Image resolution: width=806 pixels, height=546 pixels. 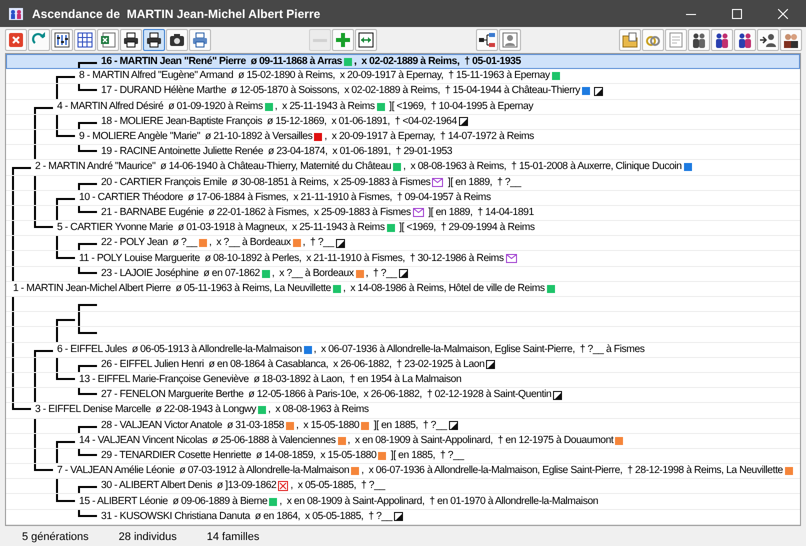 I want to click on person-entry: , x 14-08-1986 à Reims, Hôtel de ville de Reims, so click(x=443, y=289).